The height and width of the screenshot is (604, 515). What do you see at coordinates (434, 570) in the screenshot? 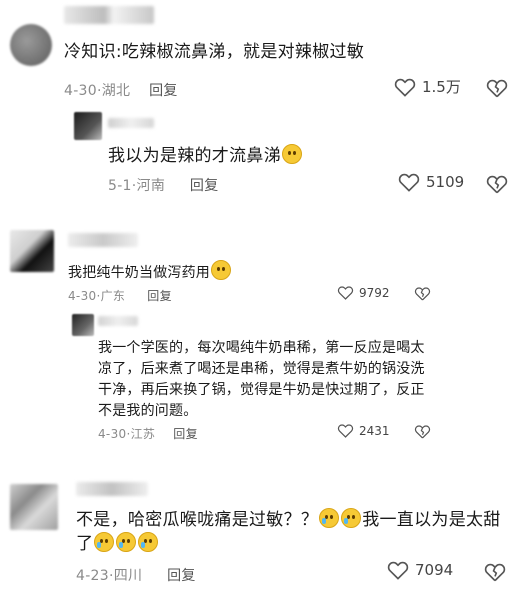
I see `like-count: 7094` at bounding box center [434, 570].